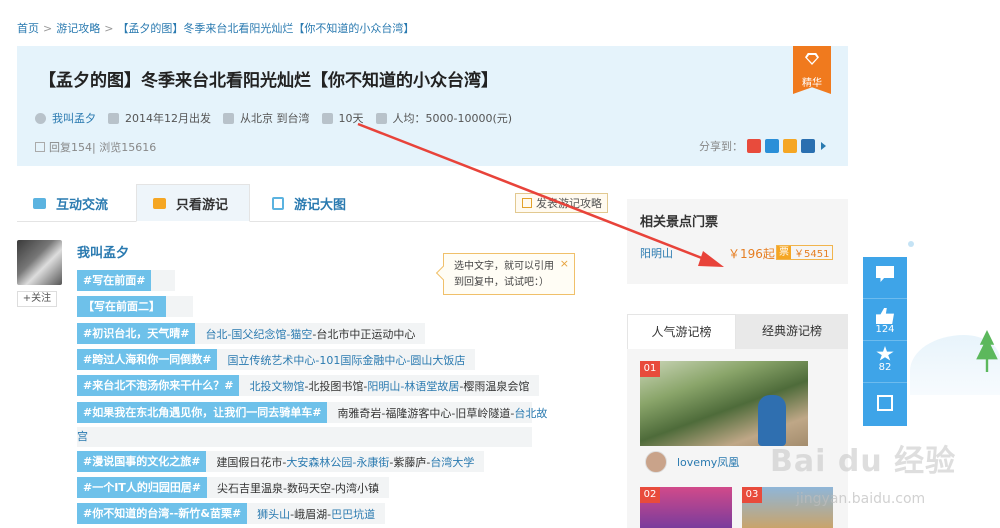  What do you see at coordinates (265, 28) in the screenshot?
I see `breadcrumb-current: 【孟夕的图】冬季来台北看阳光灿烂【你不知道的小众台湾】` at bounding box center [265, 28].